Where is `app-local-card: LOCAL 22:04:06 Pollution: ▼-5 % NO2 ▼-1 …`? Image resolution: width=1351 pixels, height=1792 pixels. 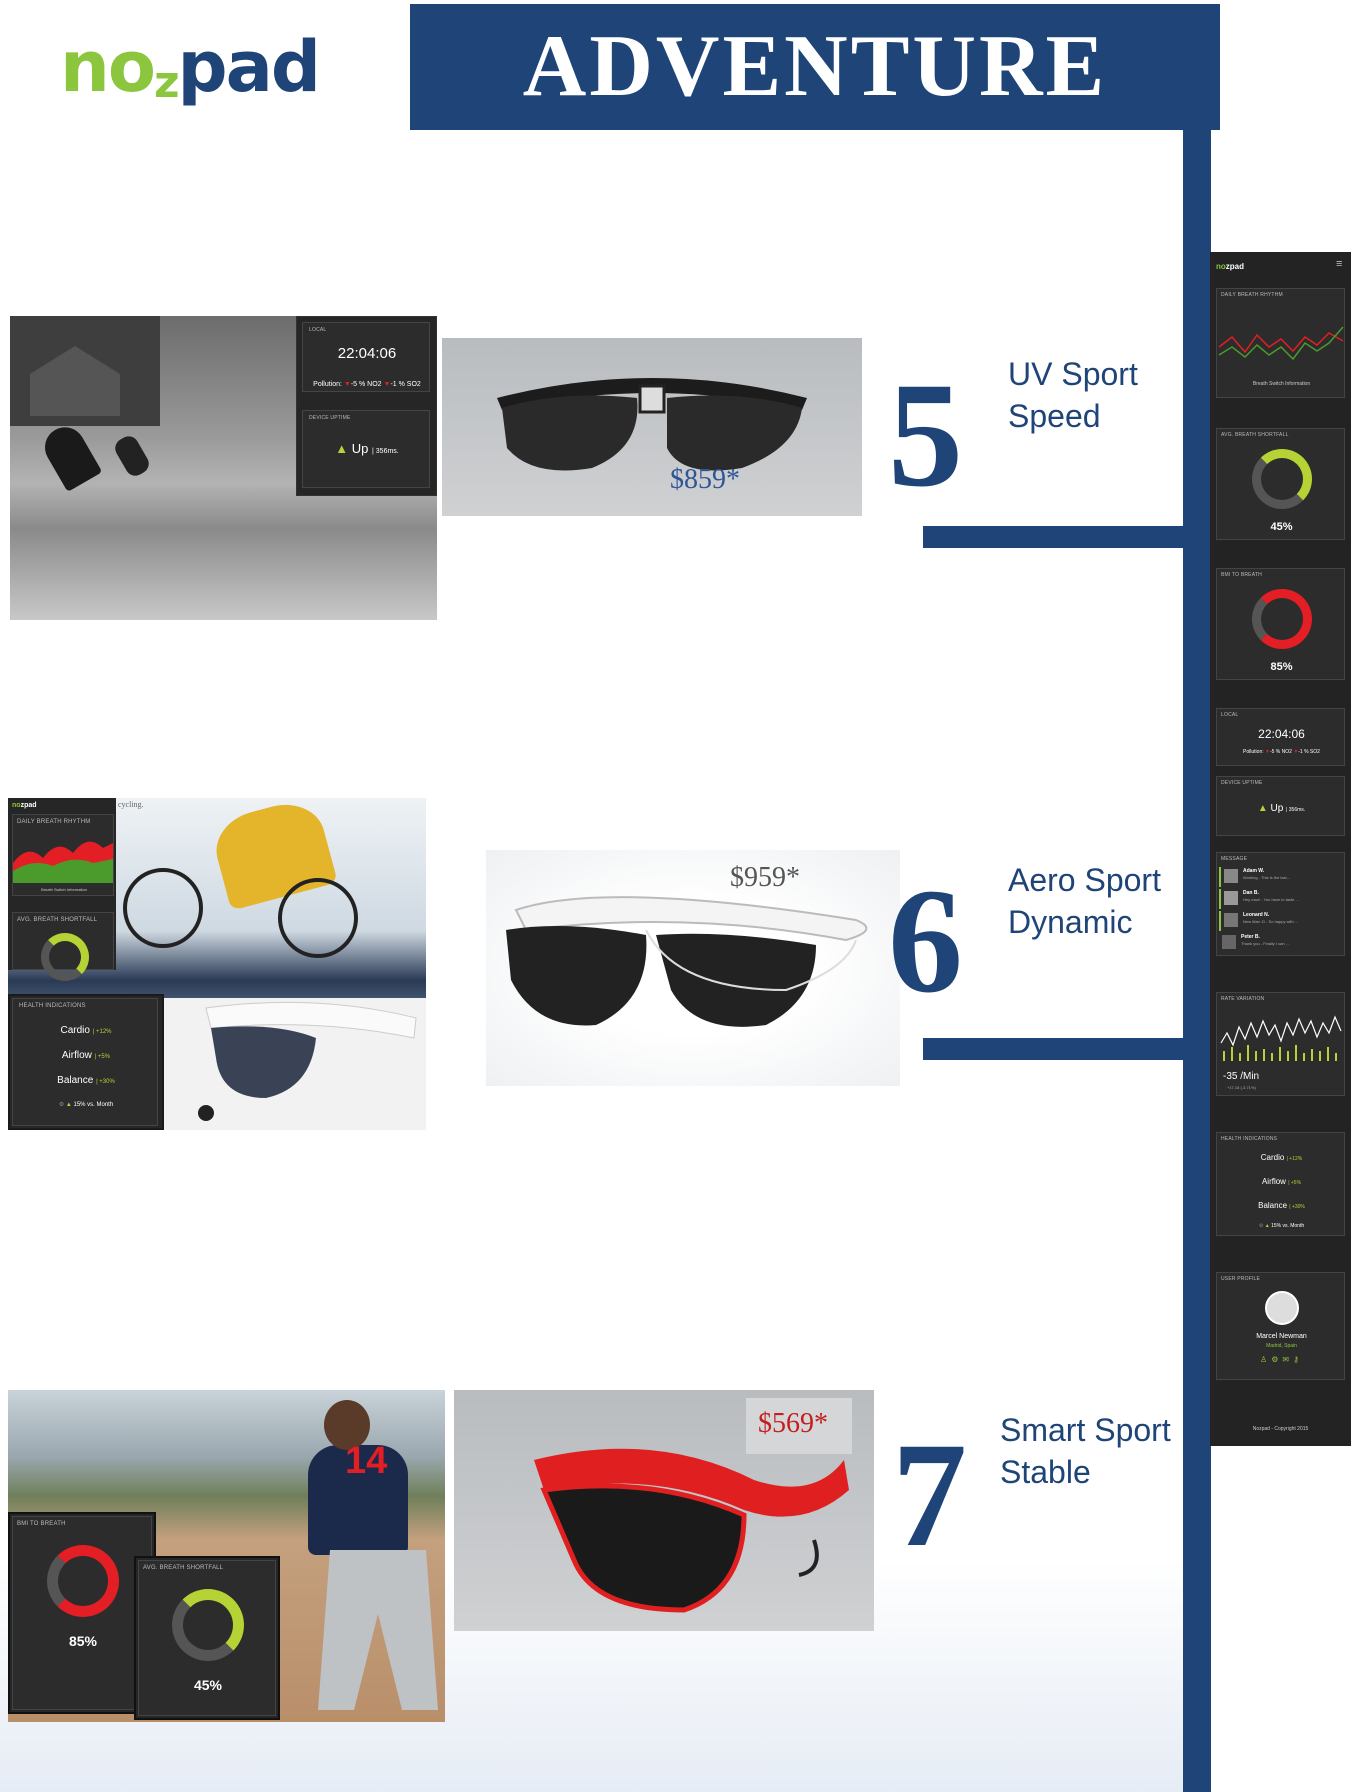
app-local-card: LOCAL 22:04:06 Pollution: ▼-5 % NO2 ▼-1 … is located at coordinates (1280, 737).